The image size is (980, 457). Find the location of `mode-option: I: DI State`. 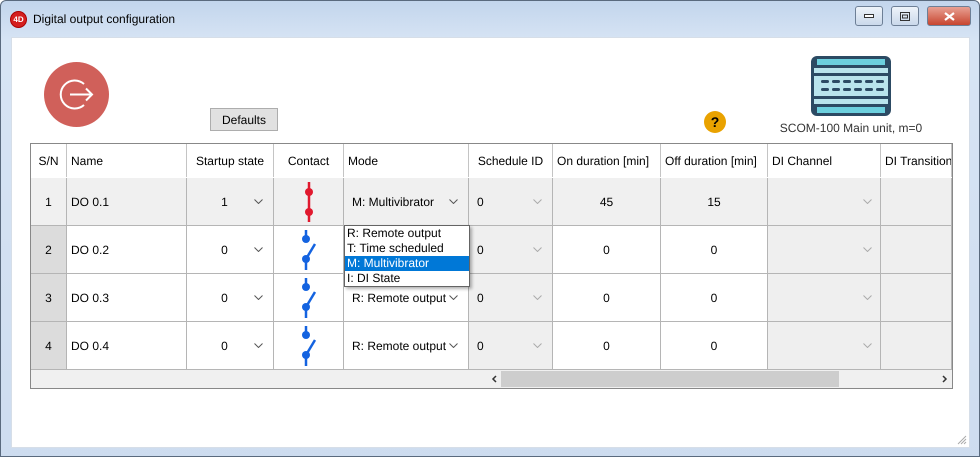

mode-option: I: DI State is located at coordinates (407, 278).